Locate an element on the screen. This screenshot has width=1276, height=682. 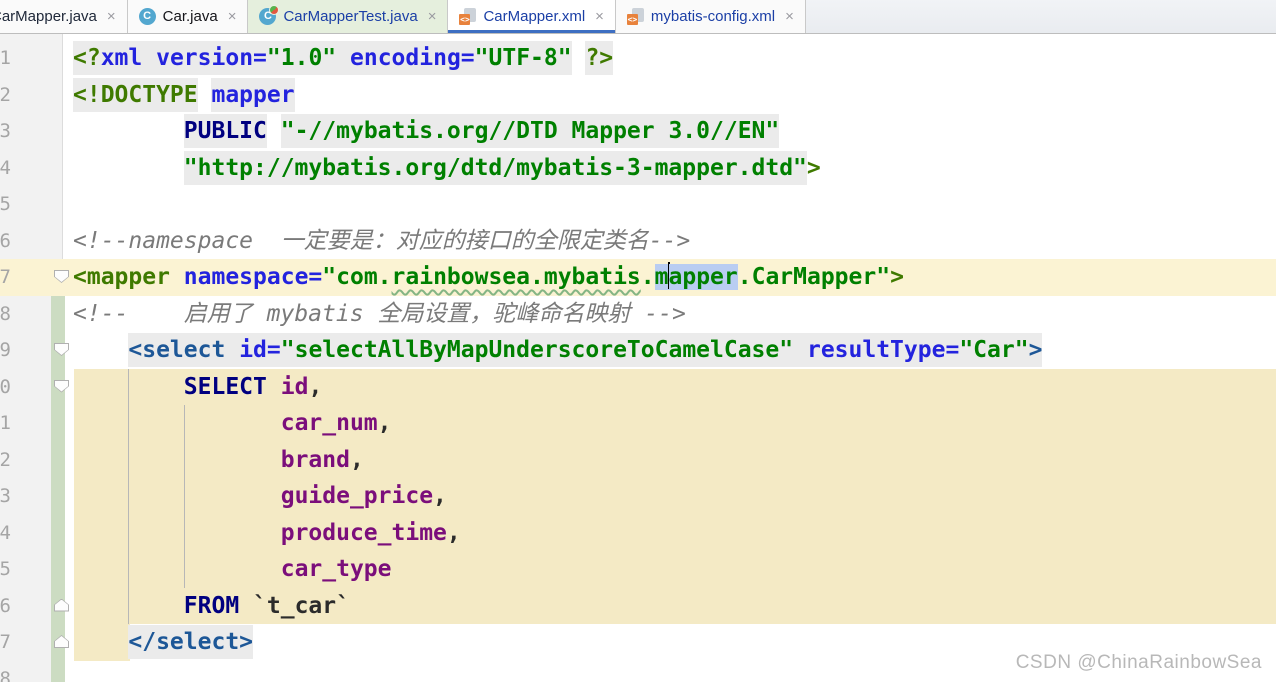
xml-file-icon is located at coordinates (635, 16).